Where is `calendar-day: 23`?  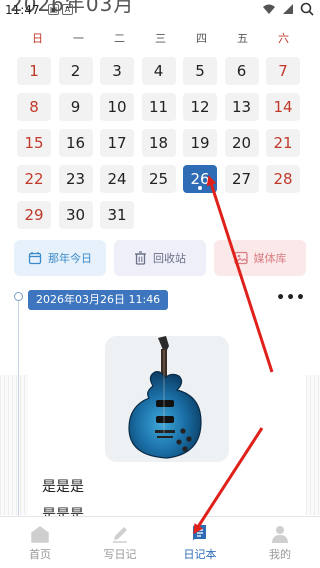
calendar-day: 23 is located at coordinates (75, 179).